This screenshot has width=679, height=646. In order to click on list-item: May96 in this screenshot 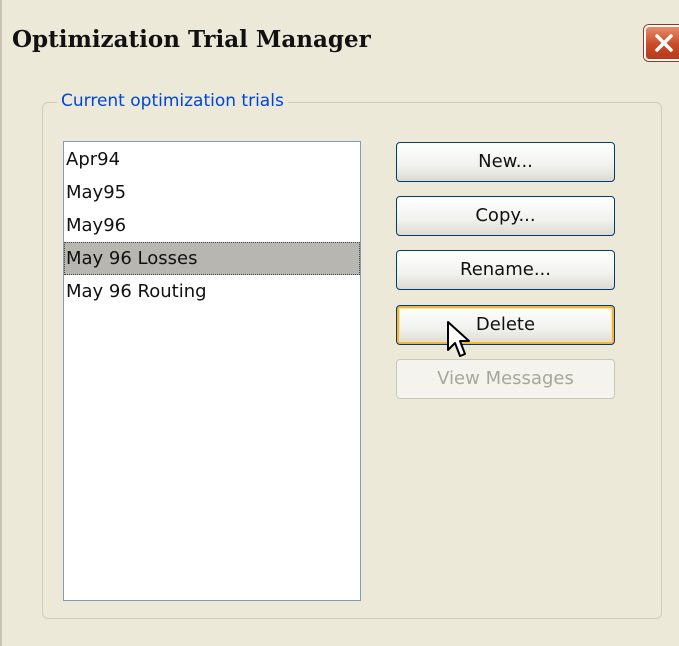, I will do `click(212, 225)`.